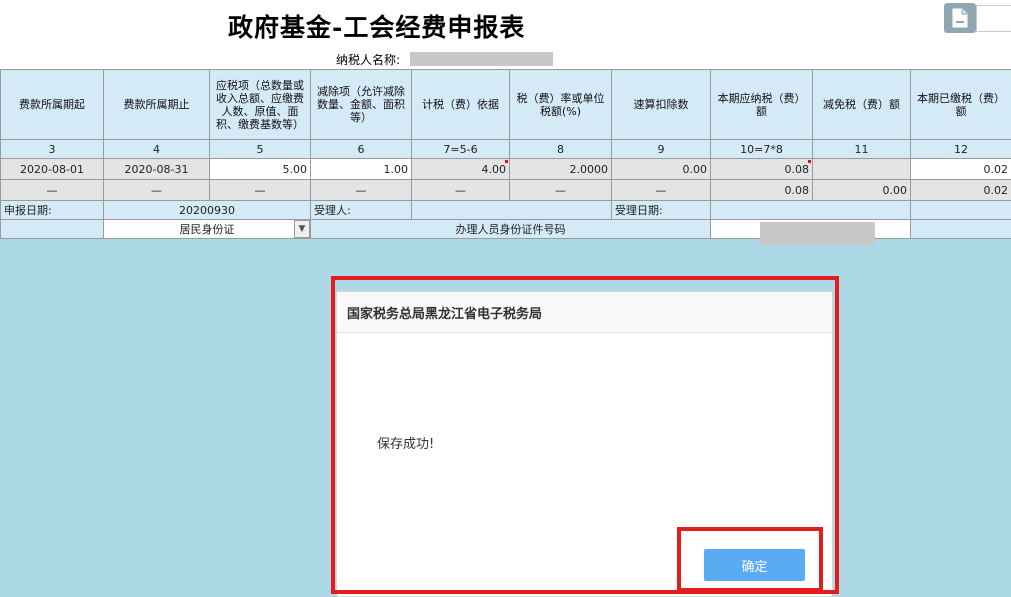  What do you see at coordinates (156, 169) in the screenshot?
I see `period-end-cell: 2020-08-31` at bounding box center [156, 169].